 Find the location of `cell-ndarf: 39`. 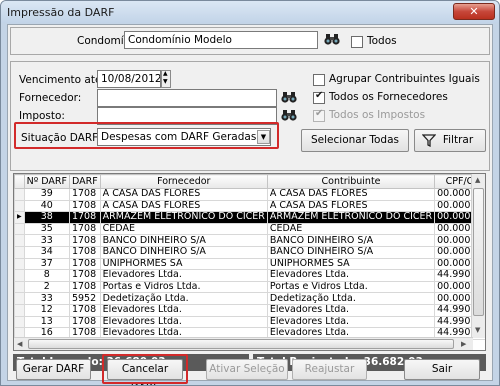

cell-ndarf: 39 is located at coordinates (46, 194).